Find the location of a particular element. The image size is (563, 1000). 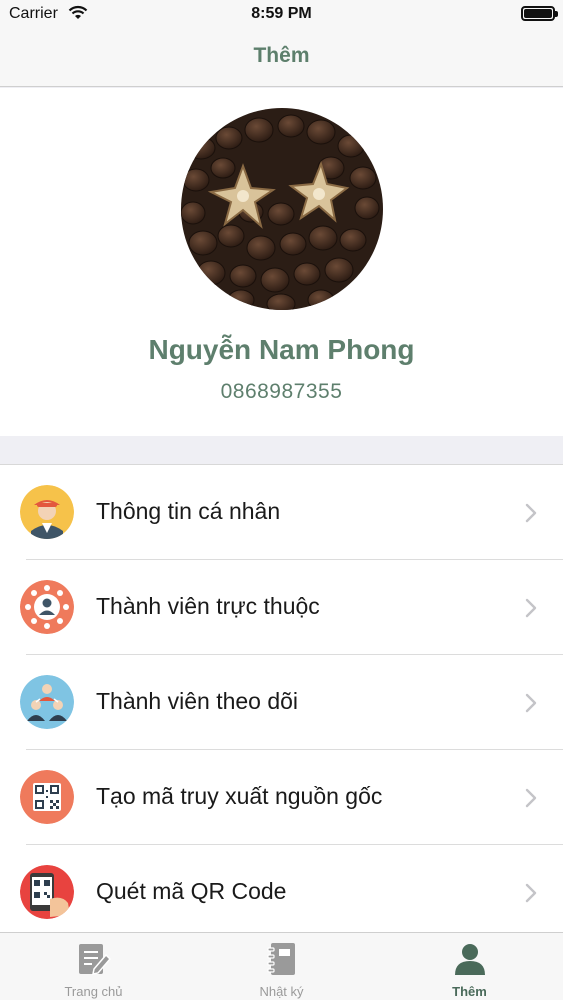

tab-label: Trang chủ is located at coordinates (93, 991).